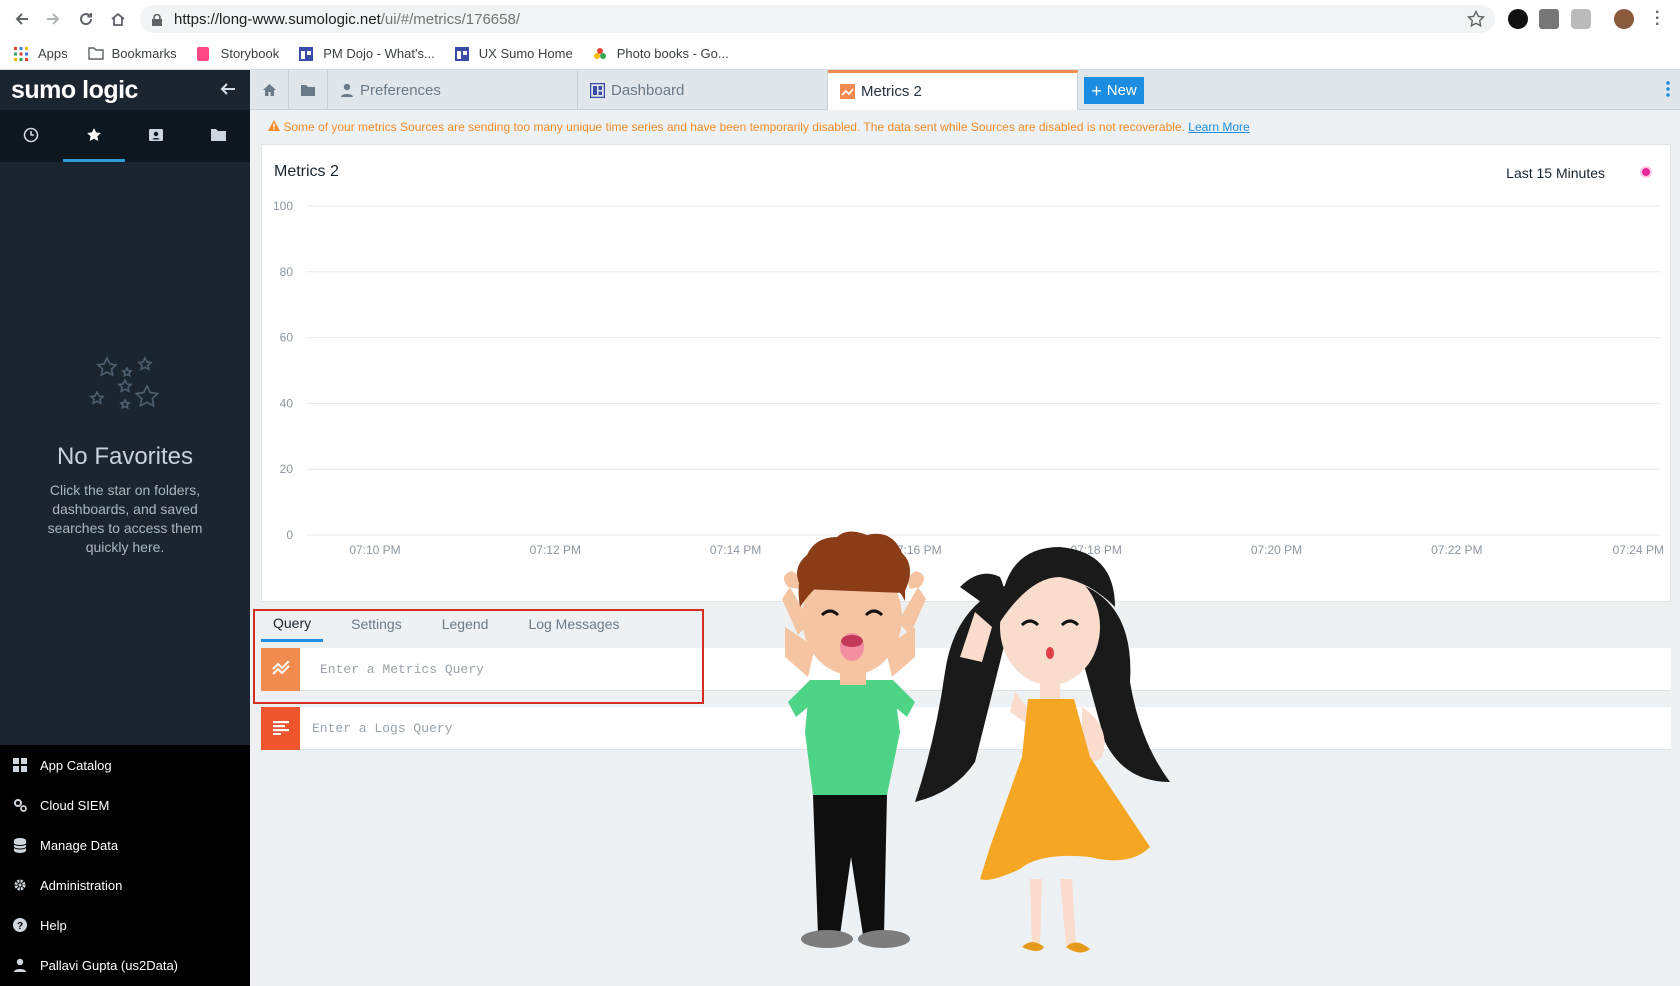  Describe the element at coordinates (555, 550) in the screenshot. I see `x-tick-label: 07:12 PM` at that location.